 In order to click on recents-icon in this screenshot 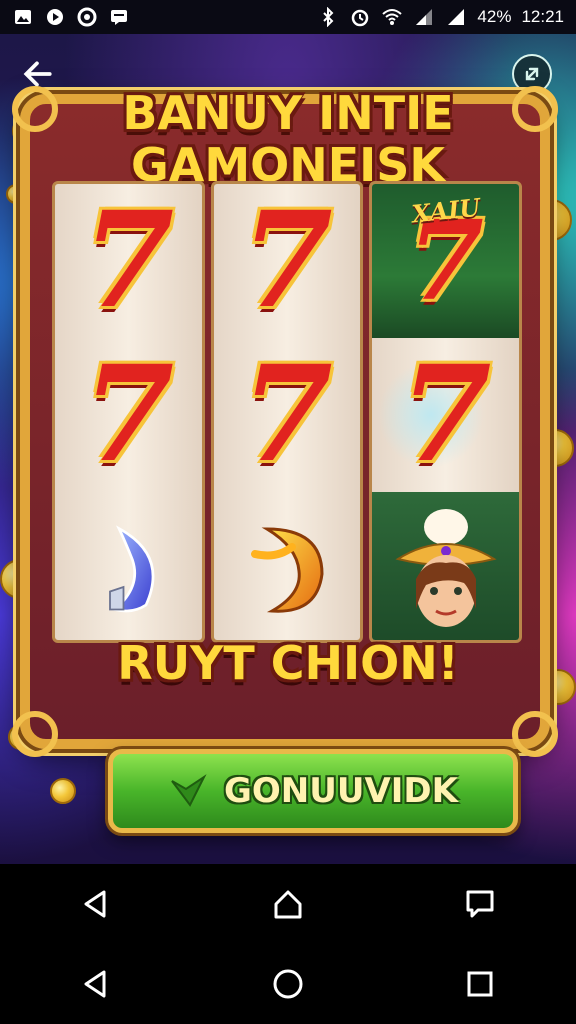, I will do `click(480, 904)`.